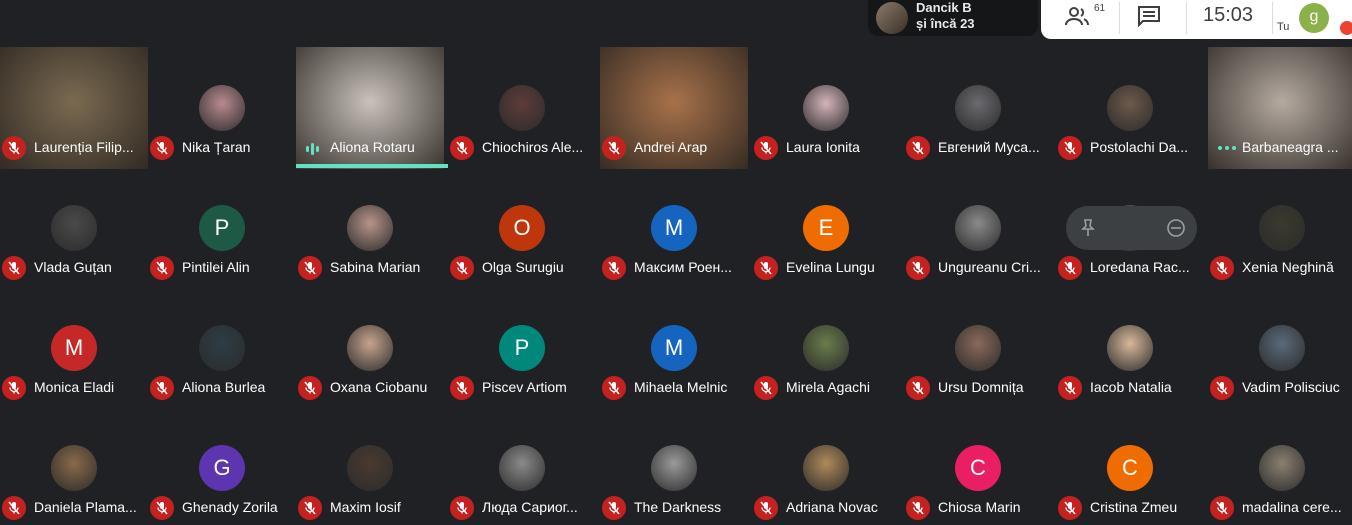 The width and height of the screenshot is (1352, 525). Describe the element at coordinates (678, 507) in the screenshot. I see `participant-name: The Darkness` at that location.